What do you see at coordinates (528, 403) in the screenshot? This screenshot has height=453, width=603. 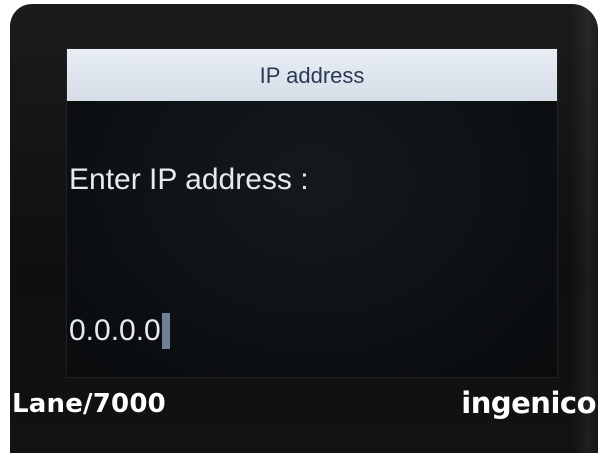 I see `brand-logo: ingenico` at bounding box center [528, 403].